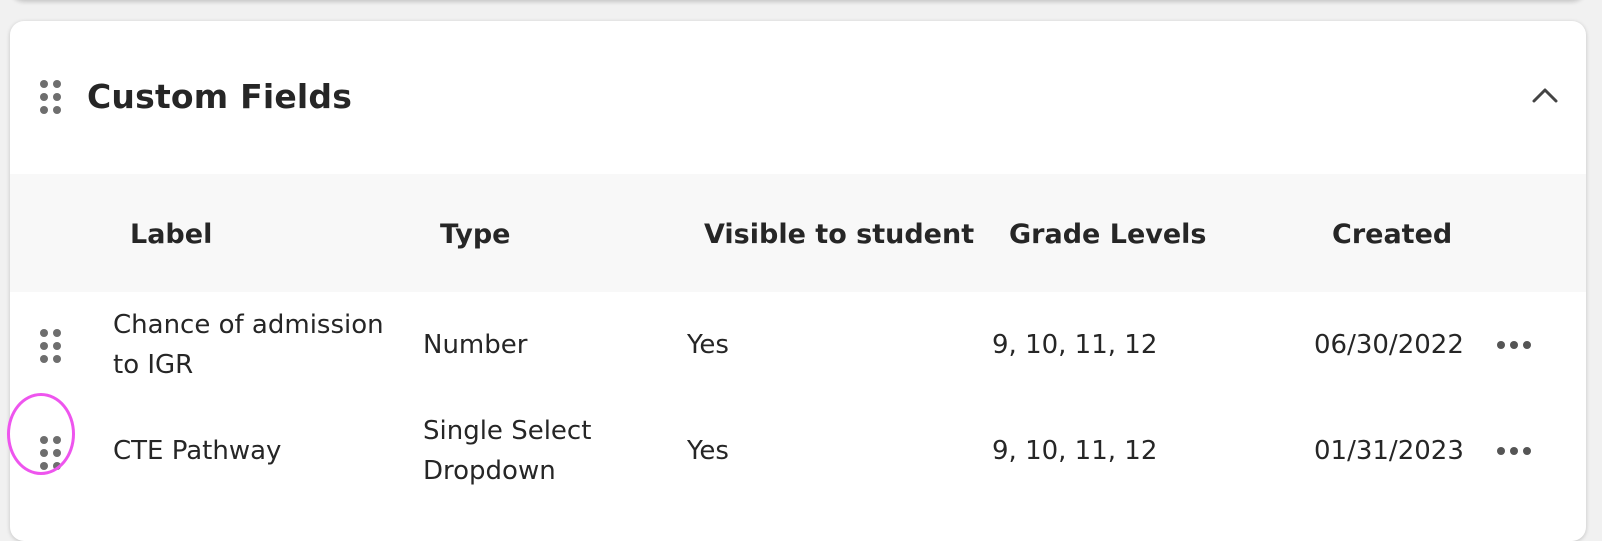  I want to click on cell-label-line: Chance of admission, so click(248, 325).